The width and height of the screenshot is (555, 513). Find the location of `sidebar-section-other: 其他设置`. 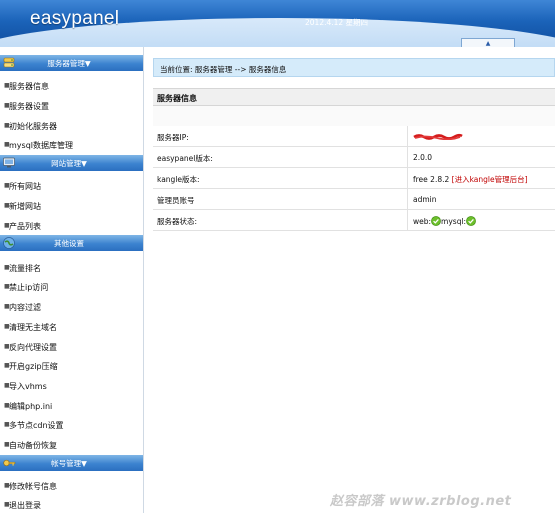

sidebar-section-other: 其他设置 is located at coordinates (71, 243).